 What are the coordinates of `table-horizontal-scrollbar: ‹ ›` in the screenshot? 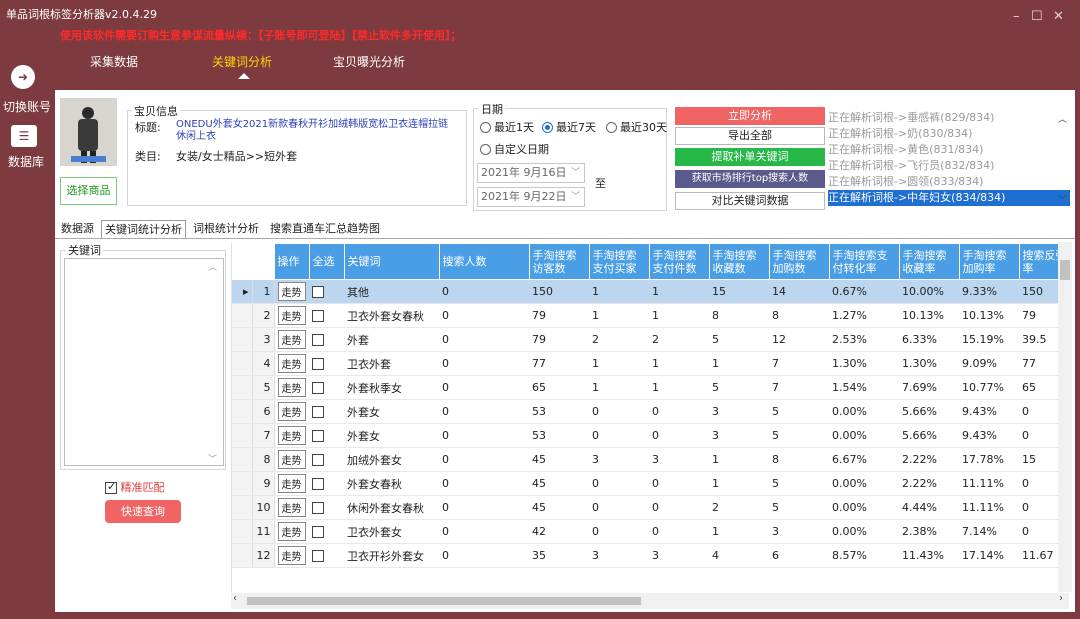 It's located at (650, 601).